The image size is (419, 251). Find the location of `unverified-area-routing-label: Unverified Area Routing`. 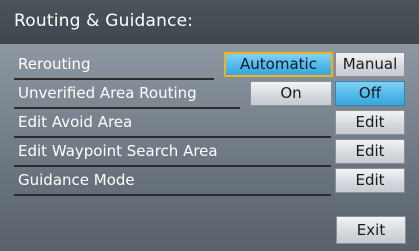

unverified-area-routing-label: Unverified Area Routing is located at coordinates (107, 93).